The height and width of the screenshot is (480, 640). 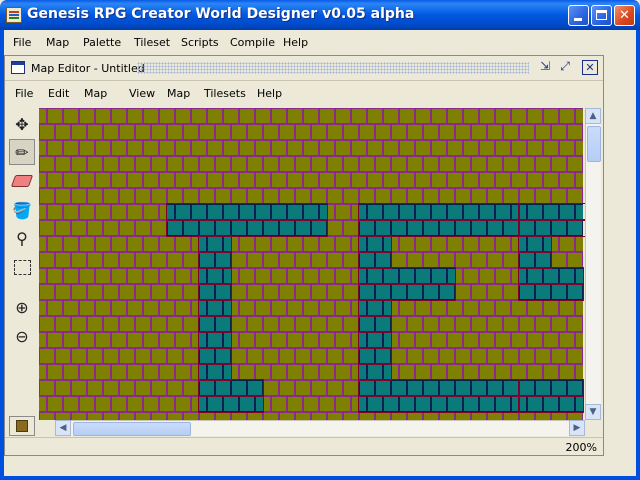 I want to click on close-button: ✕, so click(x=624, y=15).